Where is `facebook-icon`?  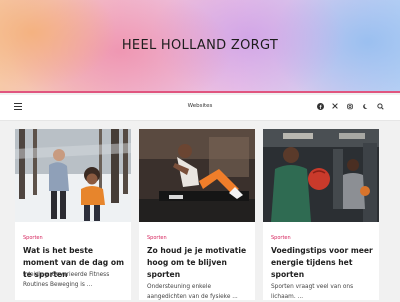 facebook-icon is located at coordinates (320, 106).